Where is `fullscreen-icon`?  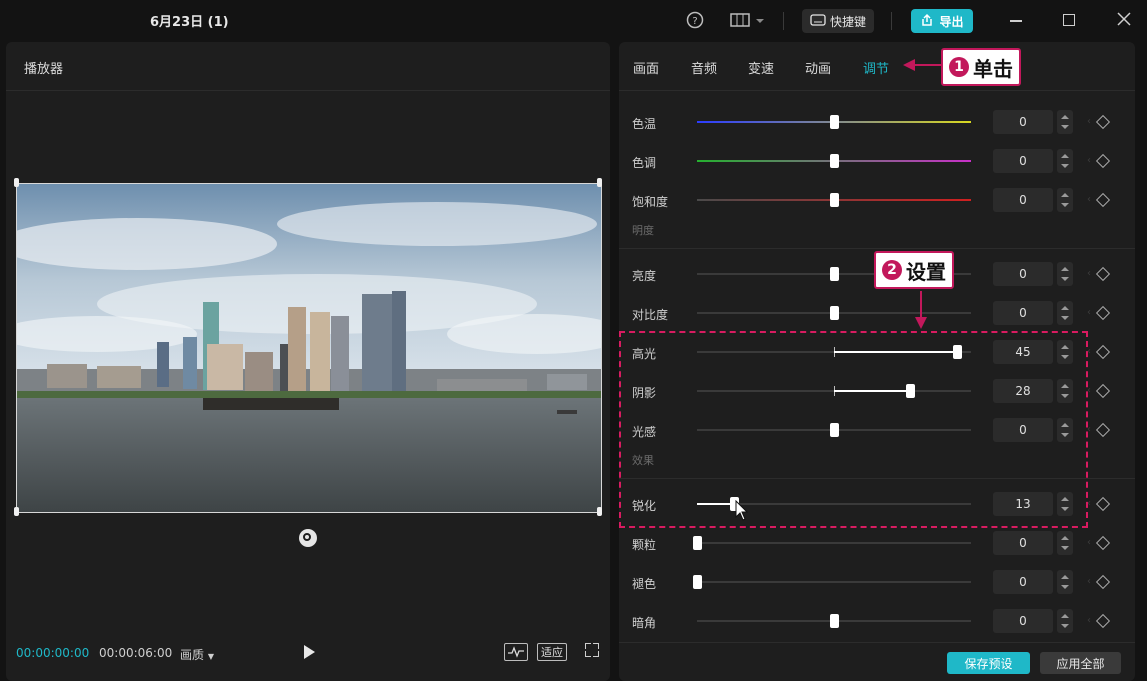
fullscreen-icon is located at coordinates (592, 650).